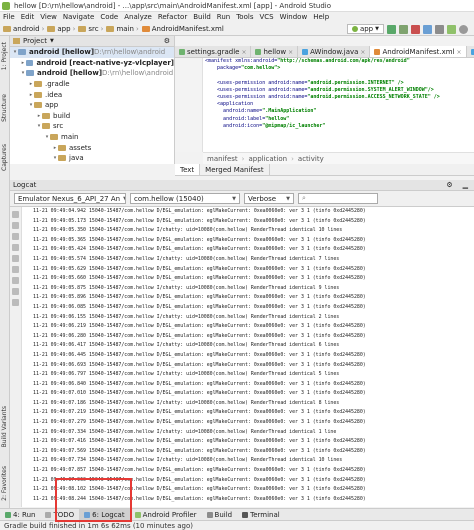 Image resolution: width=474 pixels, height=530 pixels. Describe the element at coordinates (15, 247) in the screenshot. I see `down-arrow-icon` at that location.